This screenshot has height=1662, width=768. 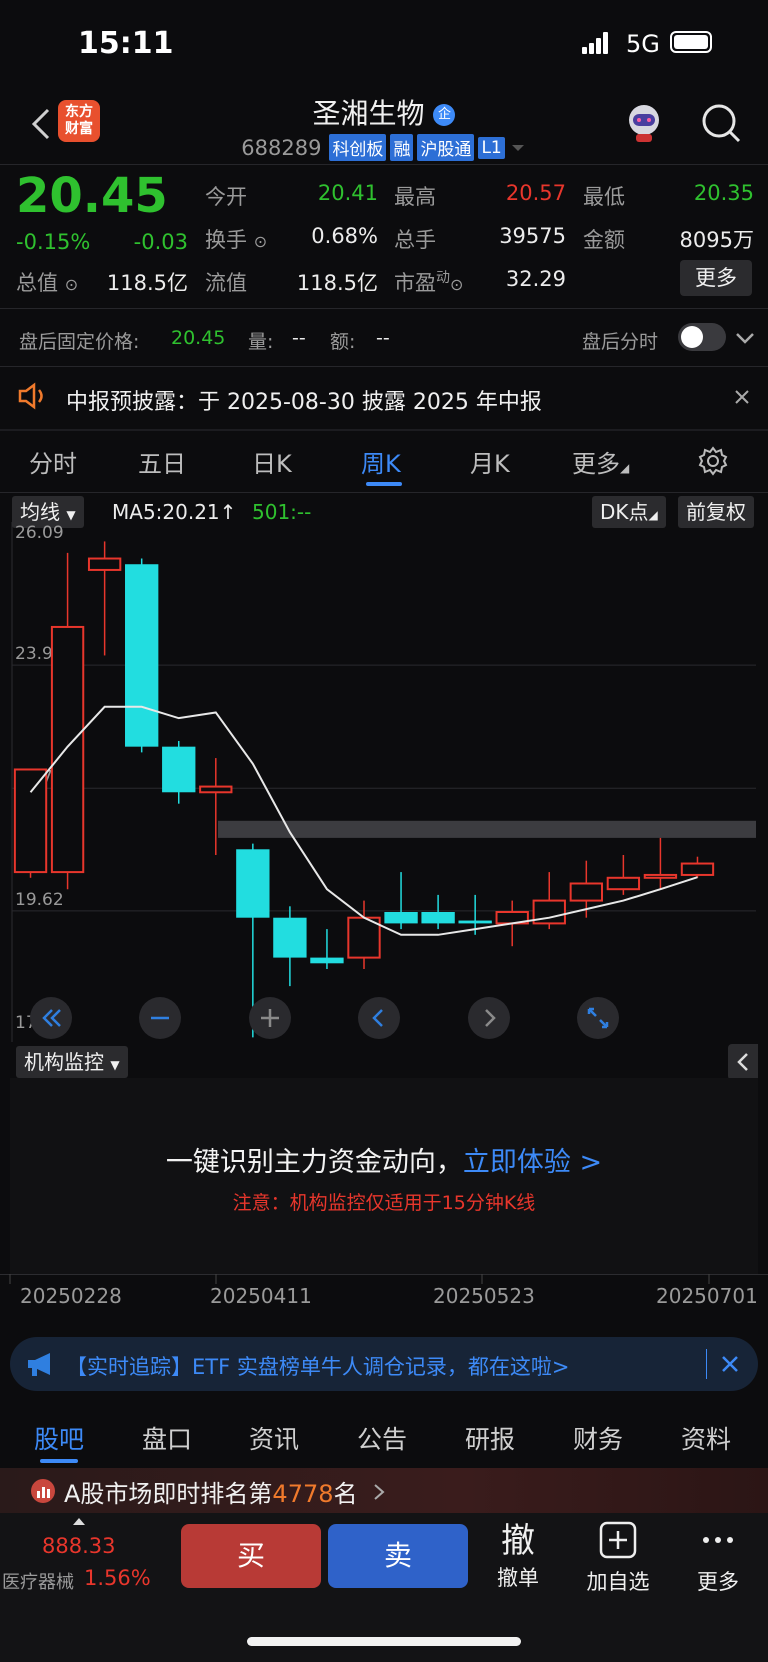 I want to click on rank-text: A股市场即时排名第4778名, so click(x=211, y=1494).